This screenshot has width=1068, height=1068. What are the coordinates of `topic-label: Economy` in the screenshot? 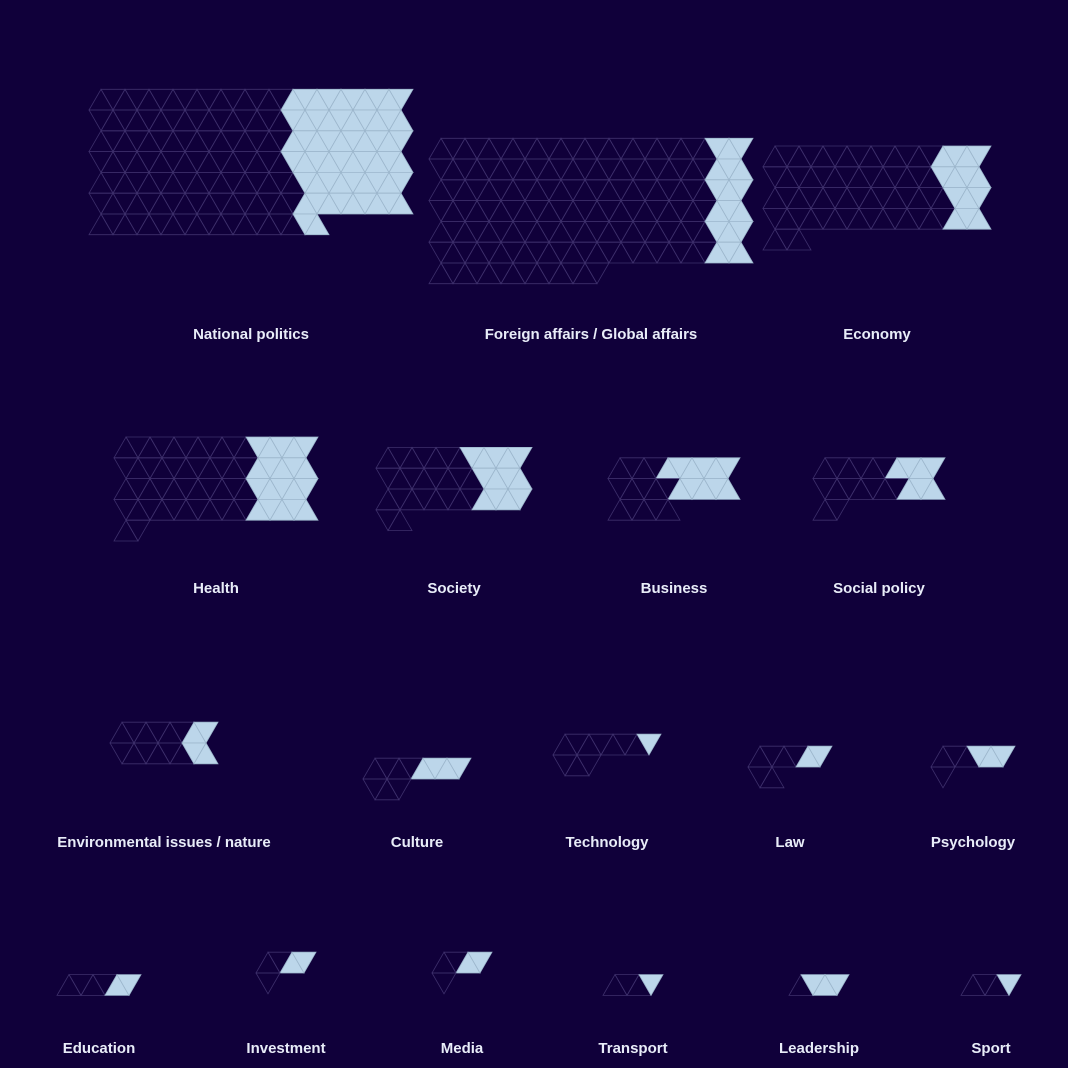 It's located at (877, 334).